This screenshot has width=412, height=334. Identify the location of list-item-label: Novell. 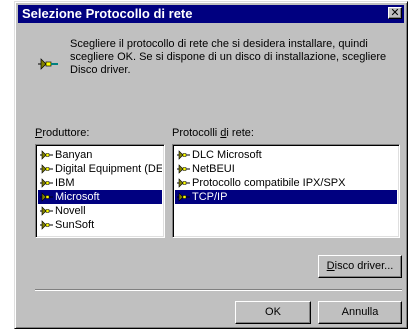
(70, 211).